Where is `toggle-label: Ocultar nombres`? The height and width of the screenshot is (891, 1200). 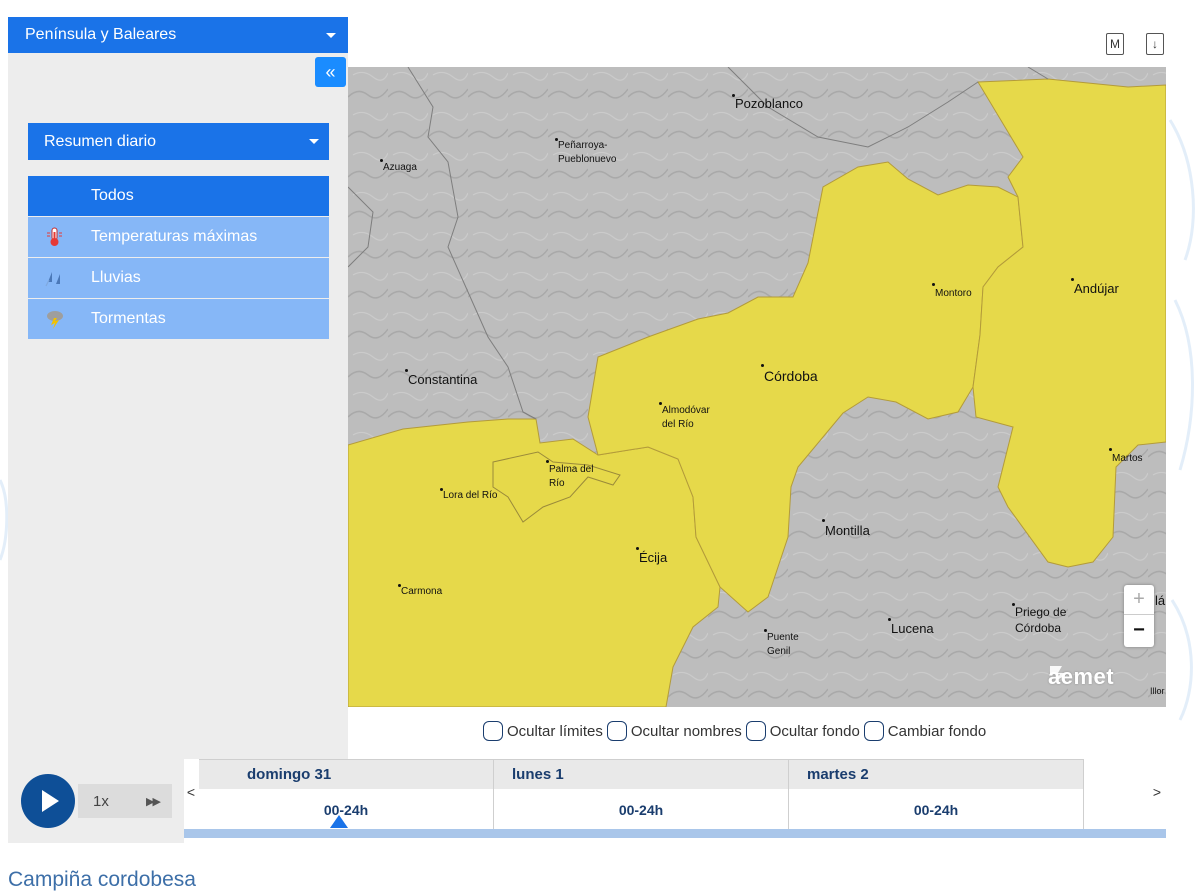 toggle-label: Ocultar nombres is located at coordinates (686, 731).